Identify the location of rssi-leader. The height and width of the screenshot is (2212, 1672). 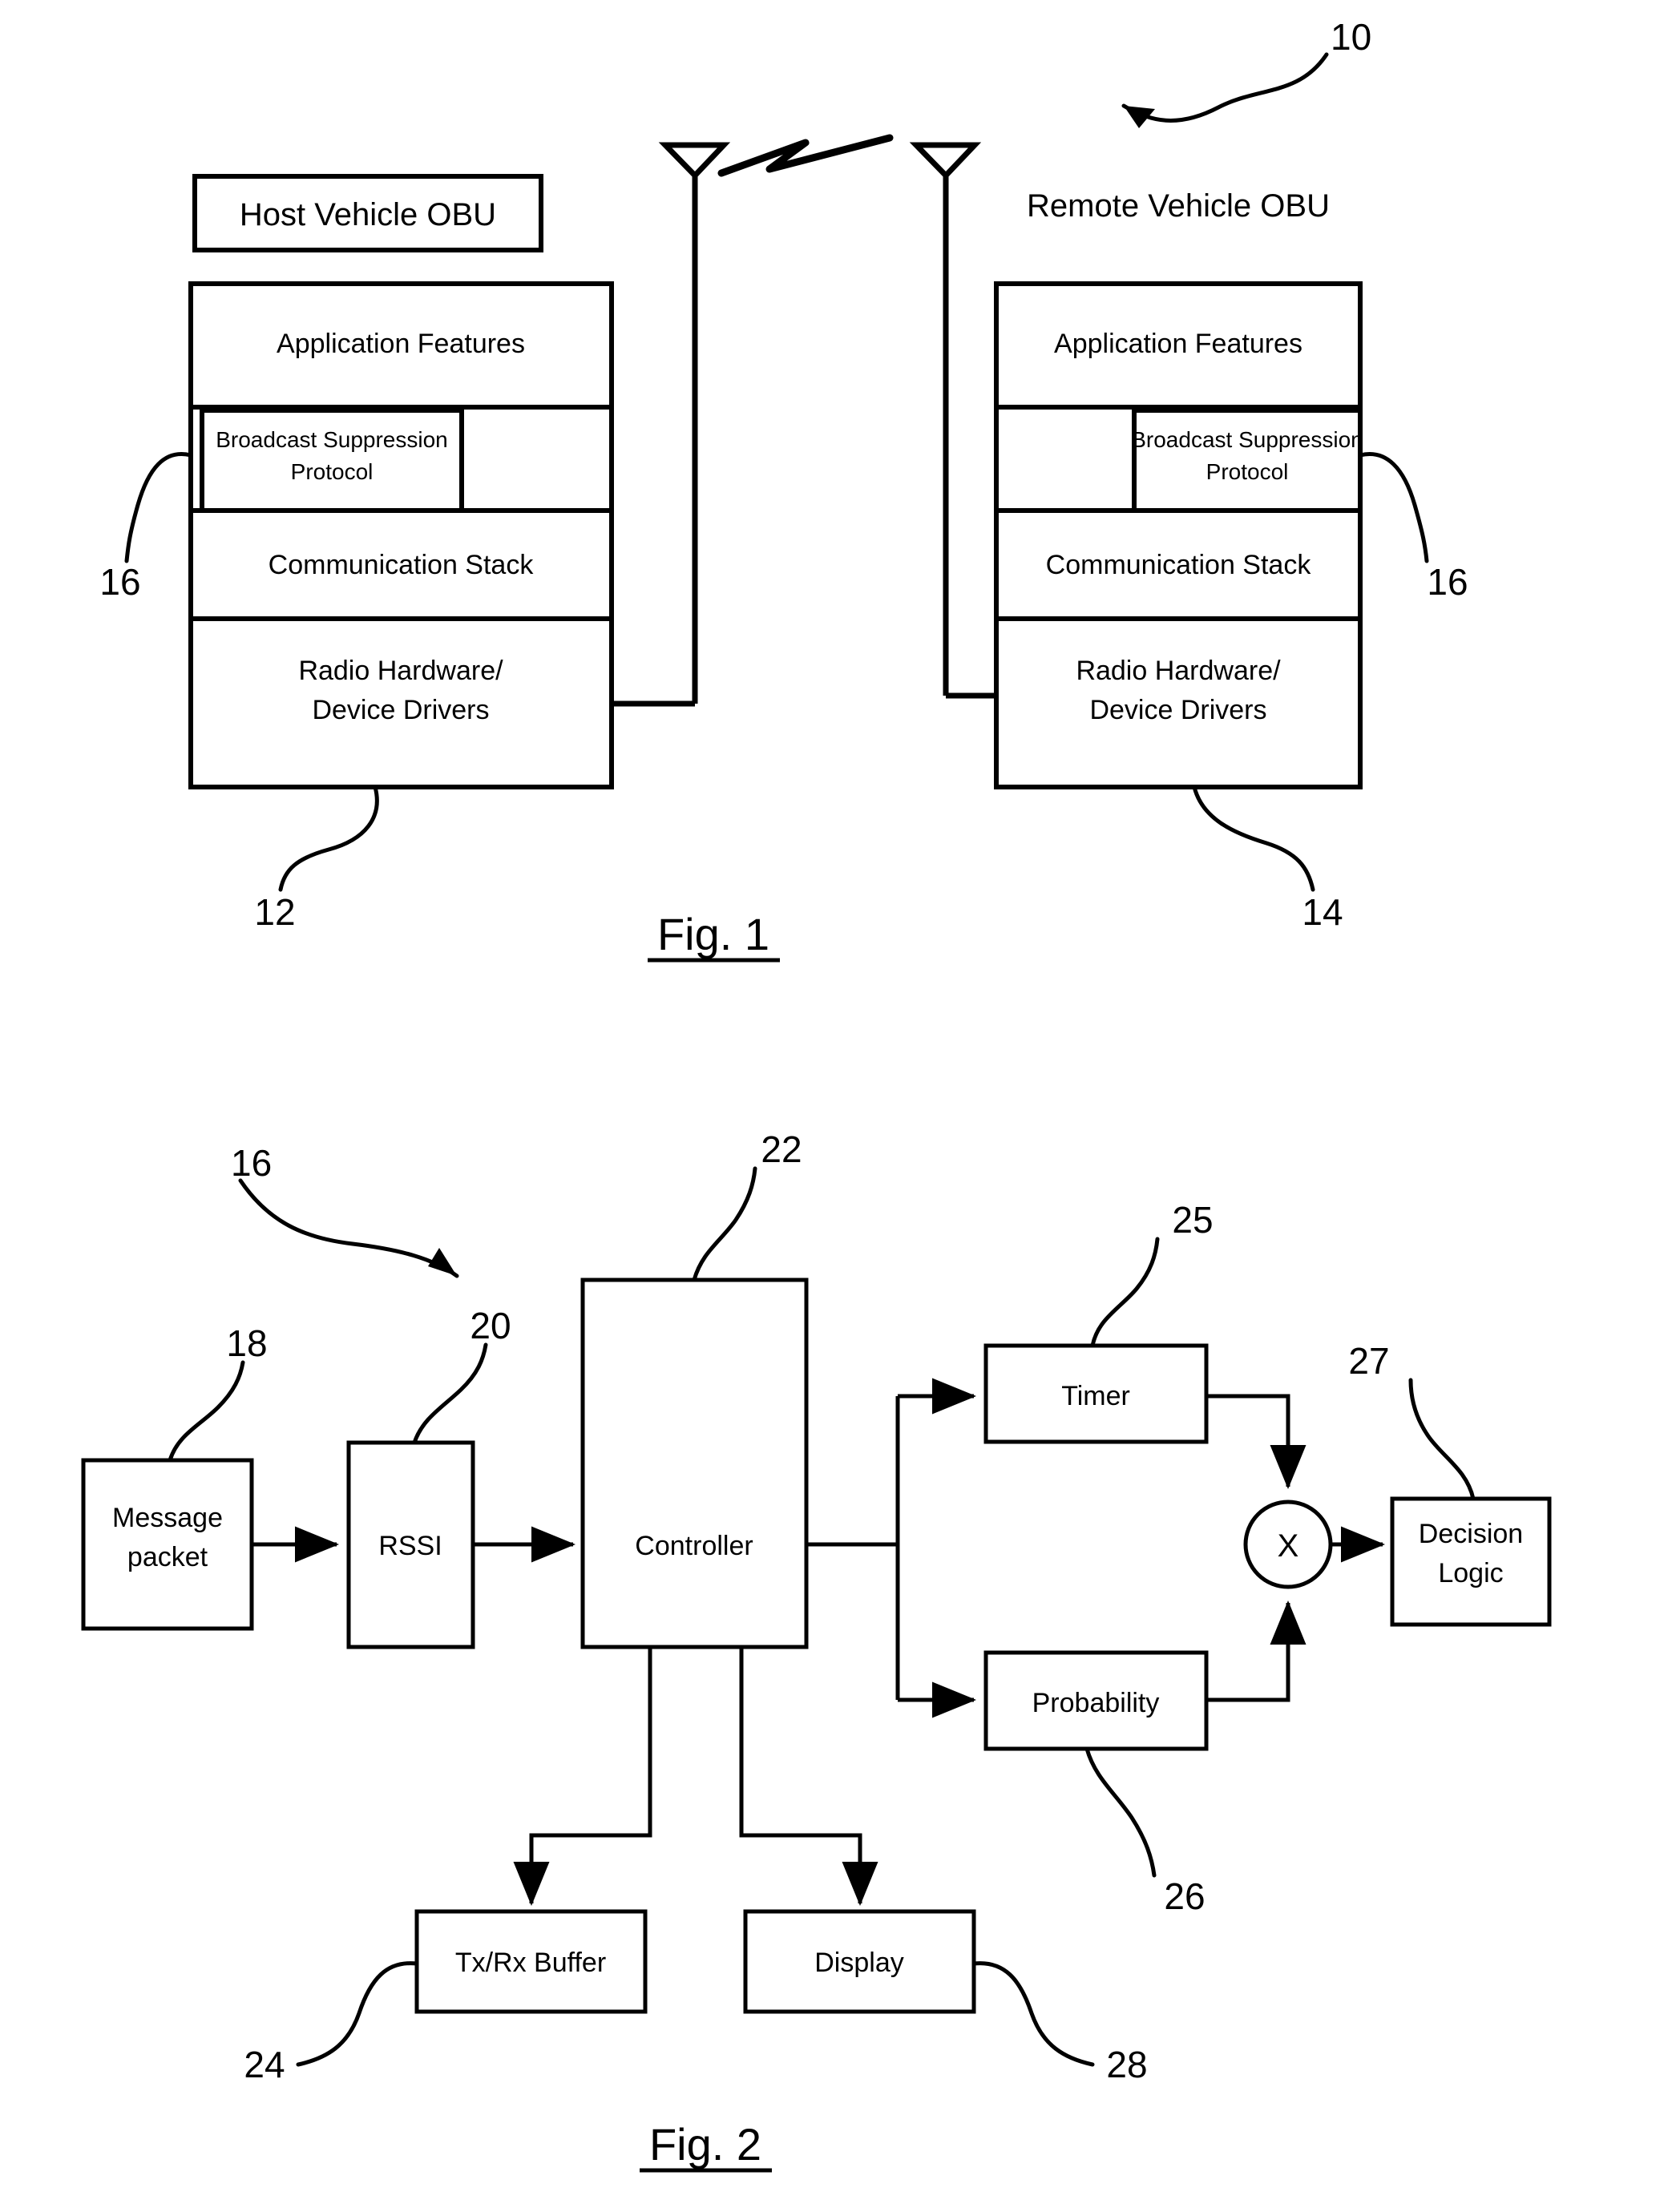
(450, 1393).